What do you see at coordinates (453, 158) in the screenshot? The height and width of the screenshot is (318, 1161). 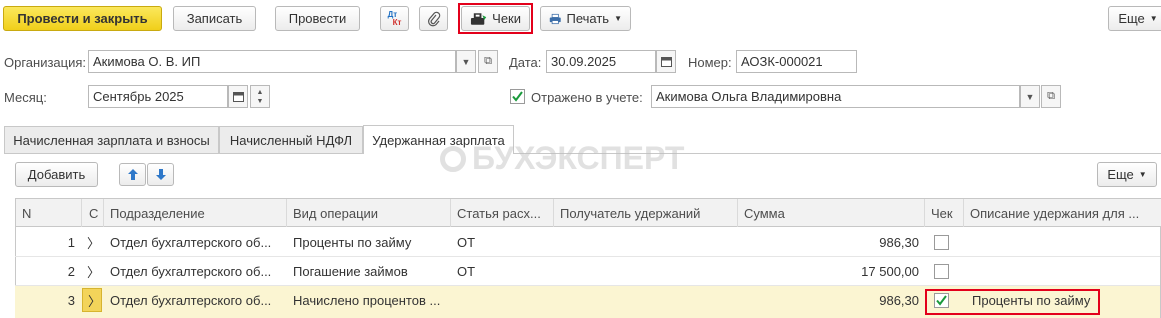 I see `watermark-logo-icon` at bounding box center [453, 158].